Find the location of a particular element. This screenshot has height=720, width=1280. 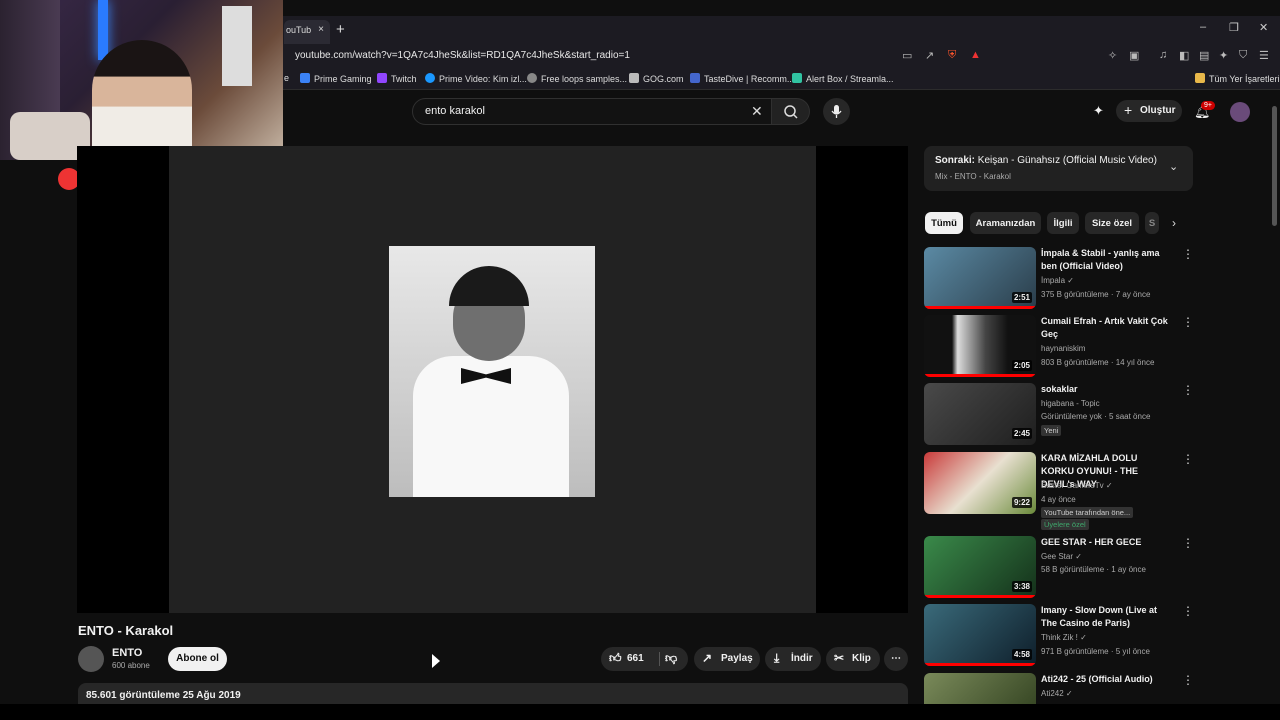

media-icon: ♫ is located at coordinates (1163, 55).